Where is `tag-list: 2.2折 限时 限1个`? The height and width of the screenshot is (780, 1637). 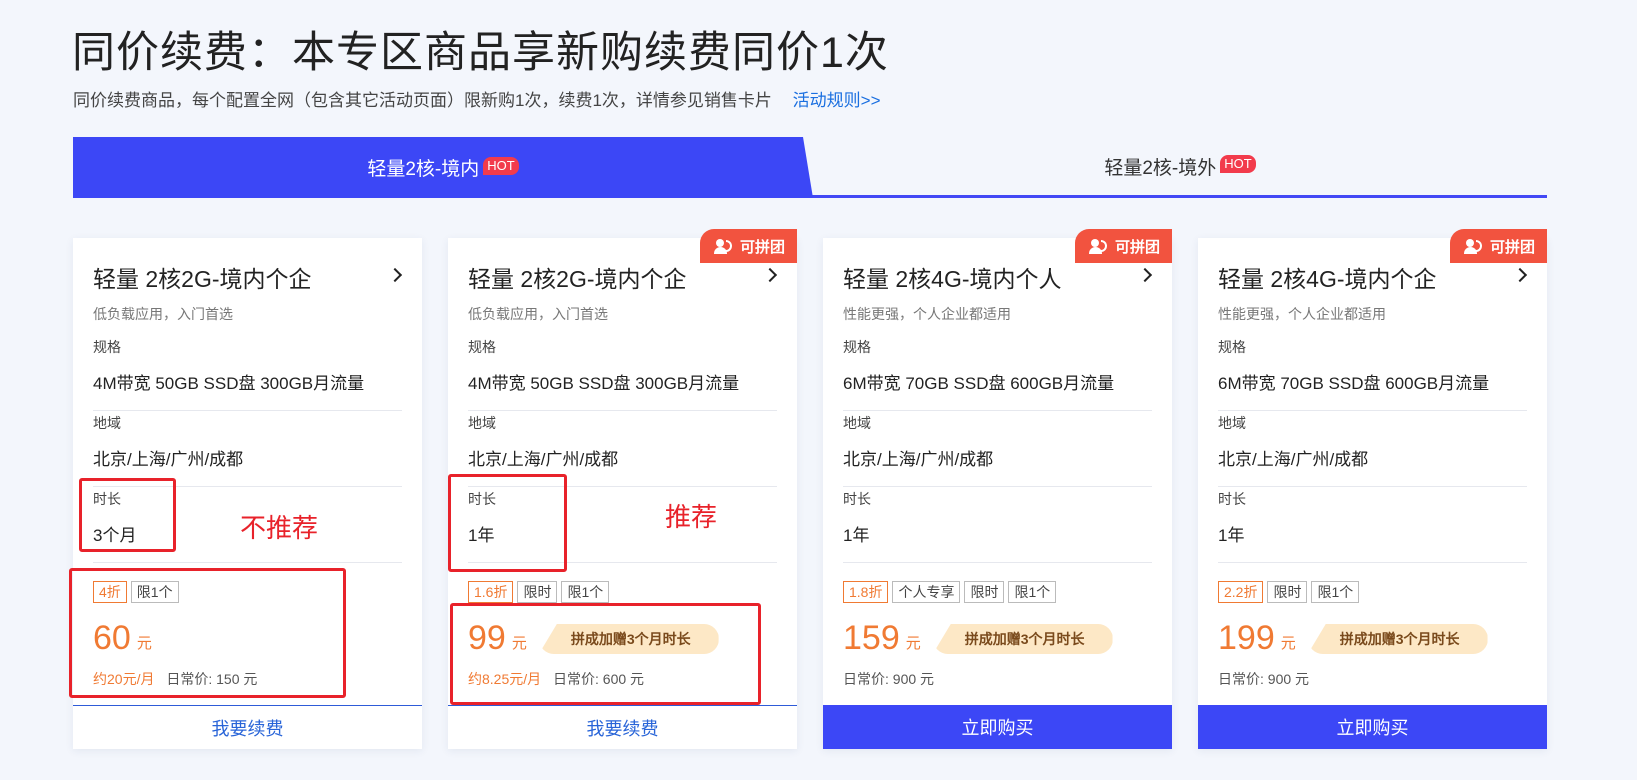
tag-list: 2.2折 限时 限1个 is located at coordinates (1289, 592).